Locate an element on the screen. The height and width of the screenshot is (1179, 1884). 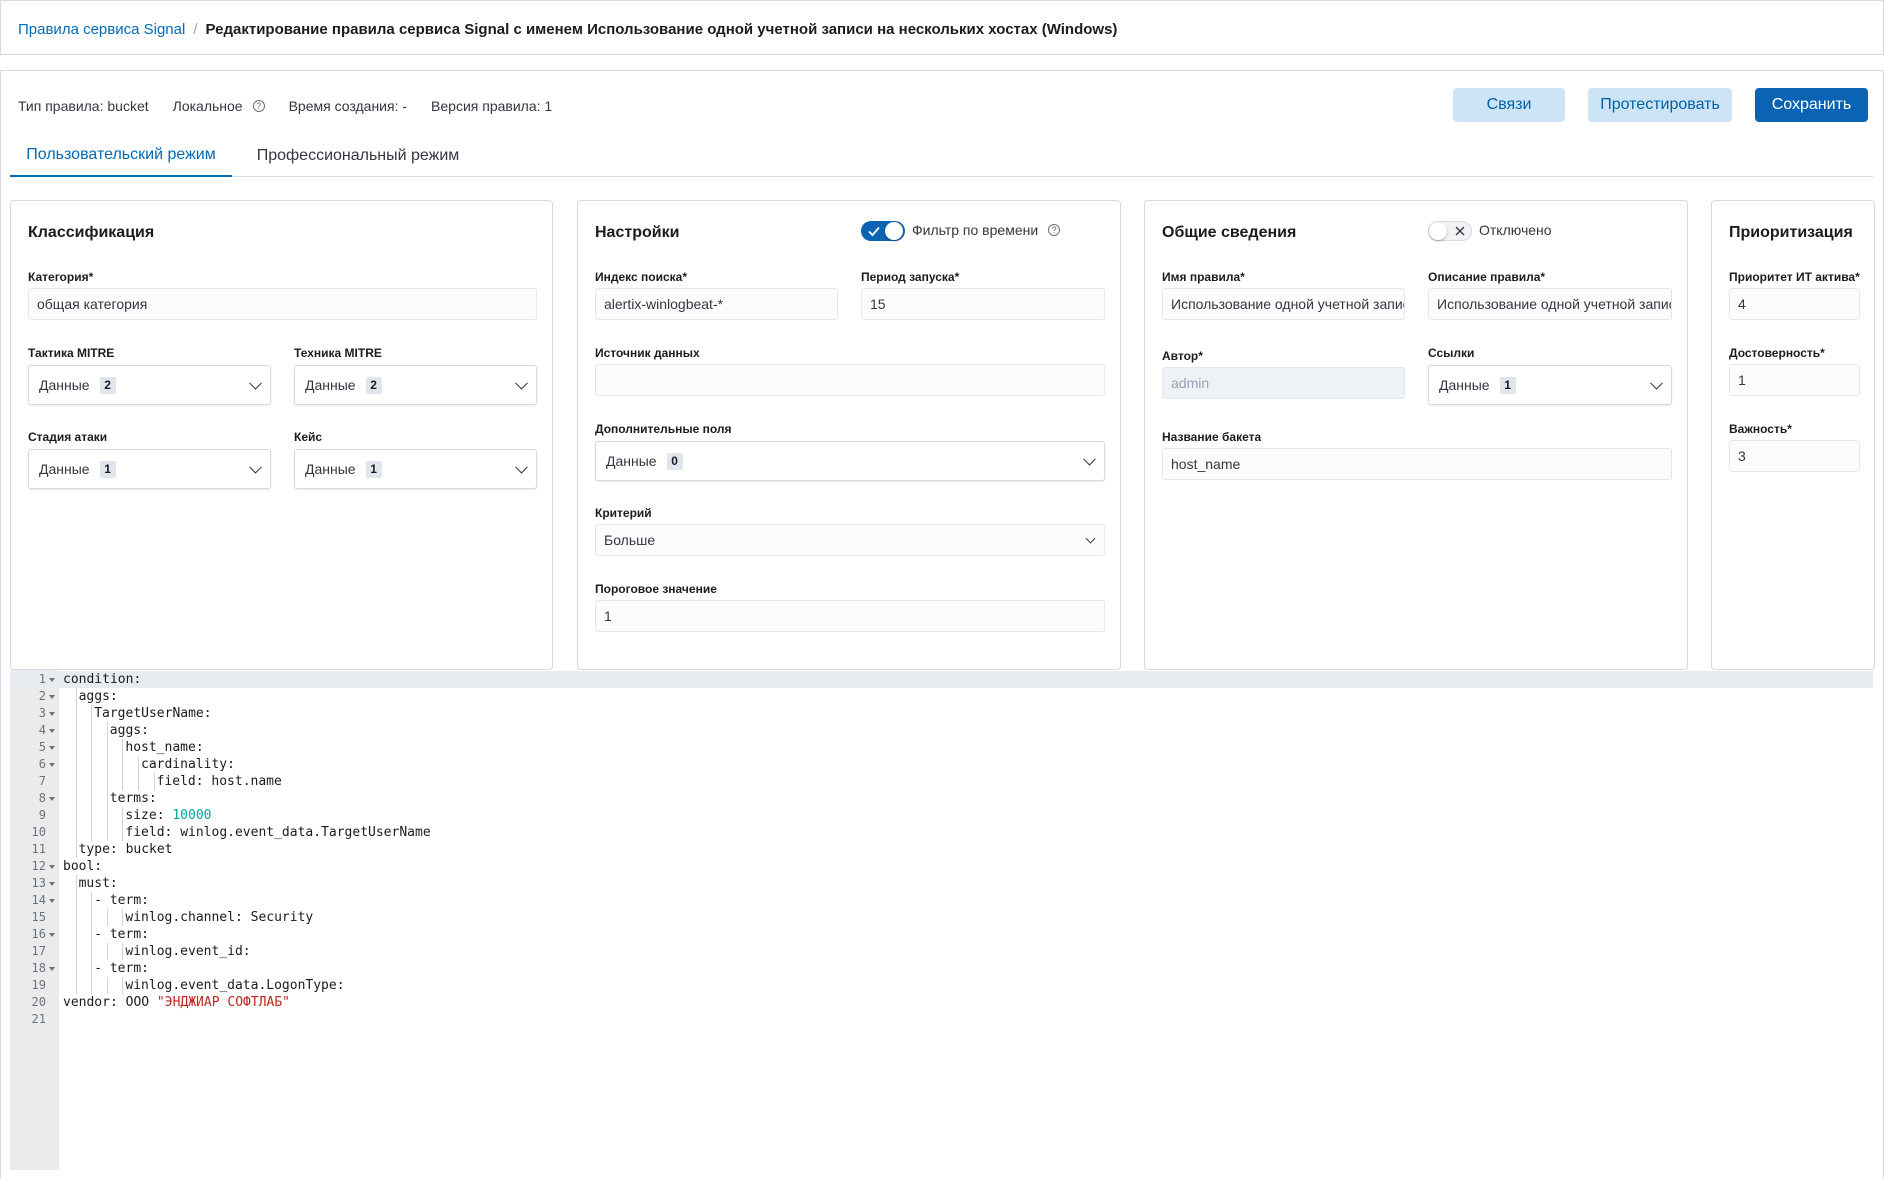
code-line: 18 - term: is located at coordinates (941, 968).